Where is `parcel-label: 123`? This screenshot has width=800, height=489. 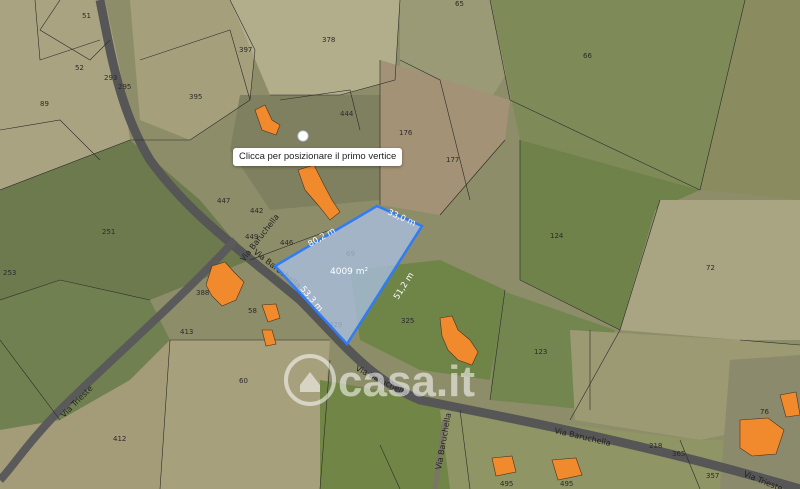
parcel-label: 123 is located at coordinates (540, 352).